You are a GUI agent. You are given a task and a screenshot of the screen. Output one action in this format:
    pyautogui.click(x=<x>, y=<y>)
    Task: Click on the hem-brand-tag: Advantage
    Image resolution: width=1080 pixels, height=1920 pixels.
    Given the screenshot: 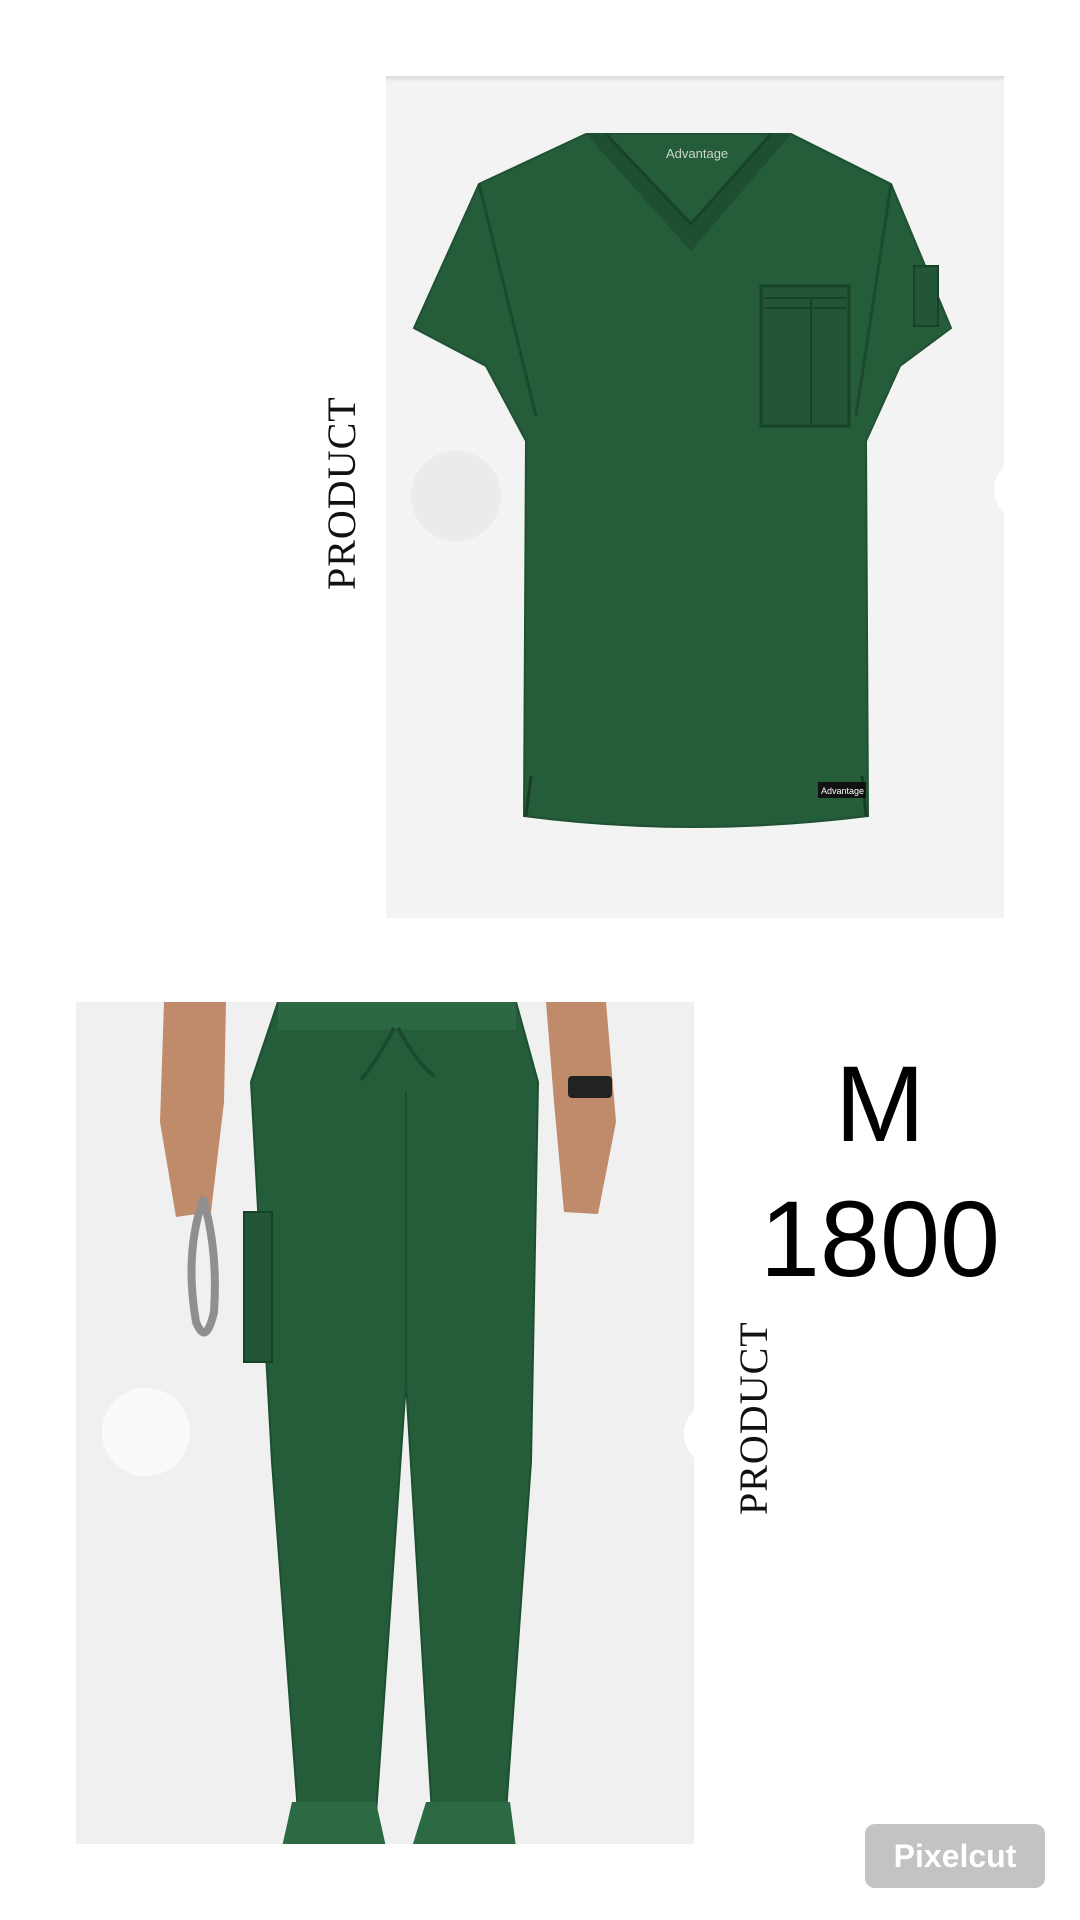 What is the action you would take?
    pyautogui.click(x=842, y=791)
    